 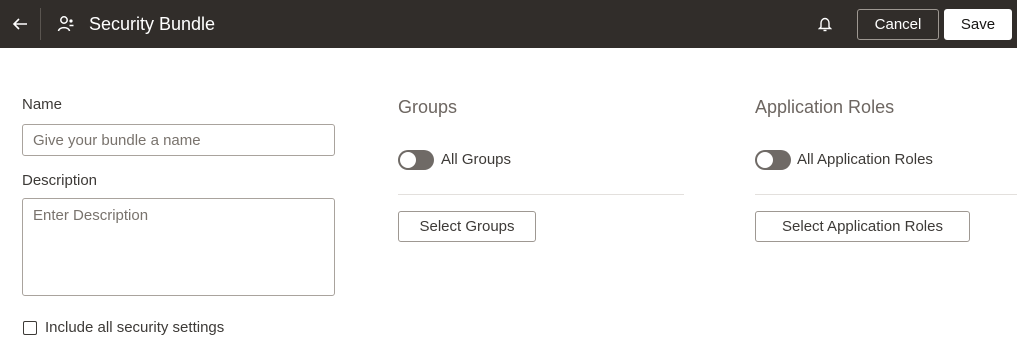 I want to click on include-all-label: Include all security settings, so click(x=135, y=327).